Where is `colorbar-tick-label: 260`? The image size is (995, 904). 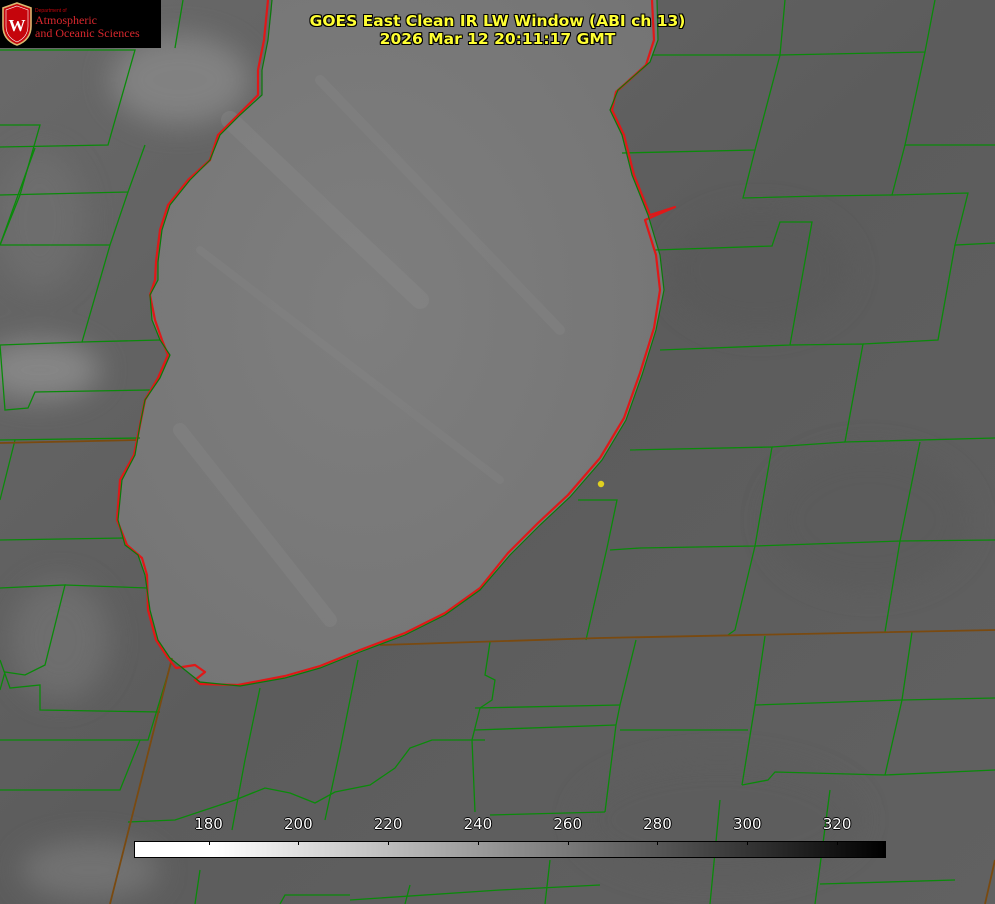 colorbar-tick-label: 260 is located at coordinates (567, 824).